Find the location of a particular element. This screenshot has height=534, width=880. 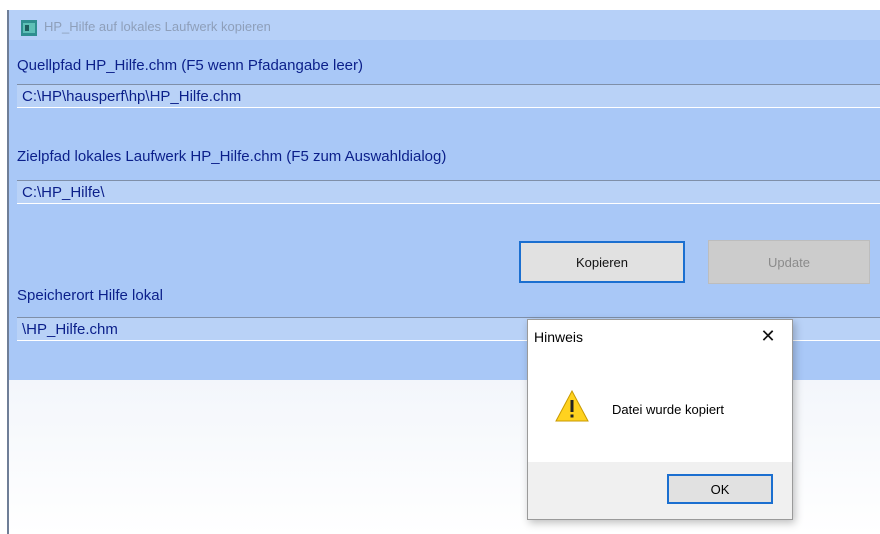

dialog-message: Datei wurde kopiert is located at coordinates (668, 409).